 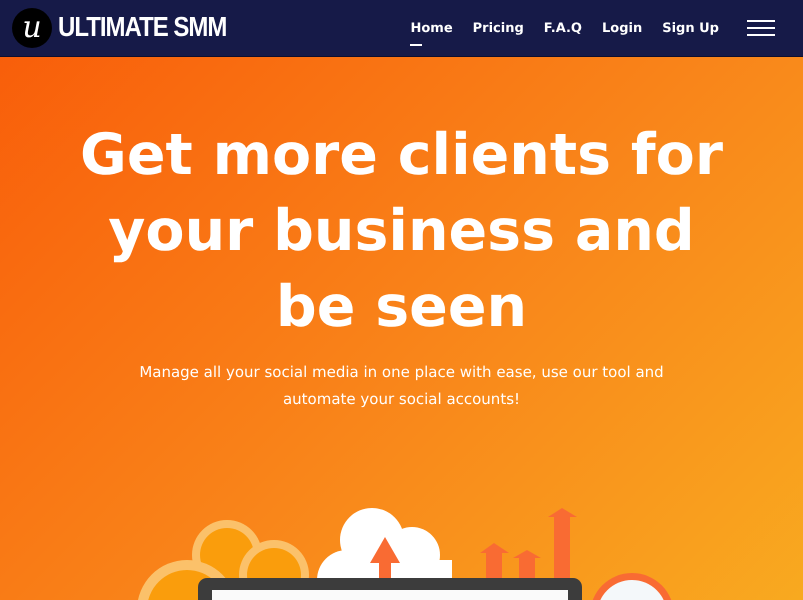 I want to click on nav-link: Login, so click(x=622, y=31).